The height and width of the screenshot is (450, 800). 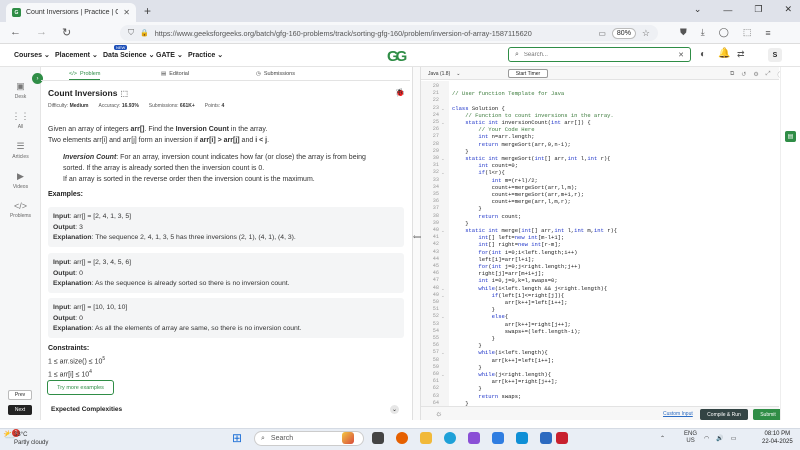 I want to click on line-number: 46, so click(x=435, y=273).